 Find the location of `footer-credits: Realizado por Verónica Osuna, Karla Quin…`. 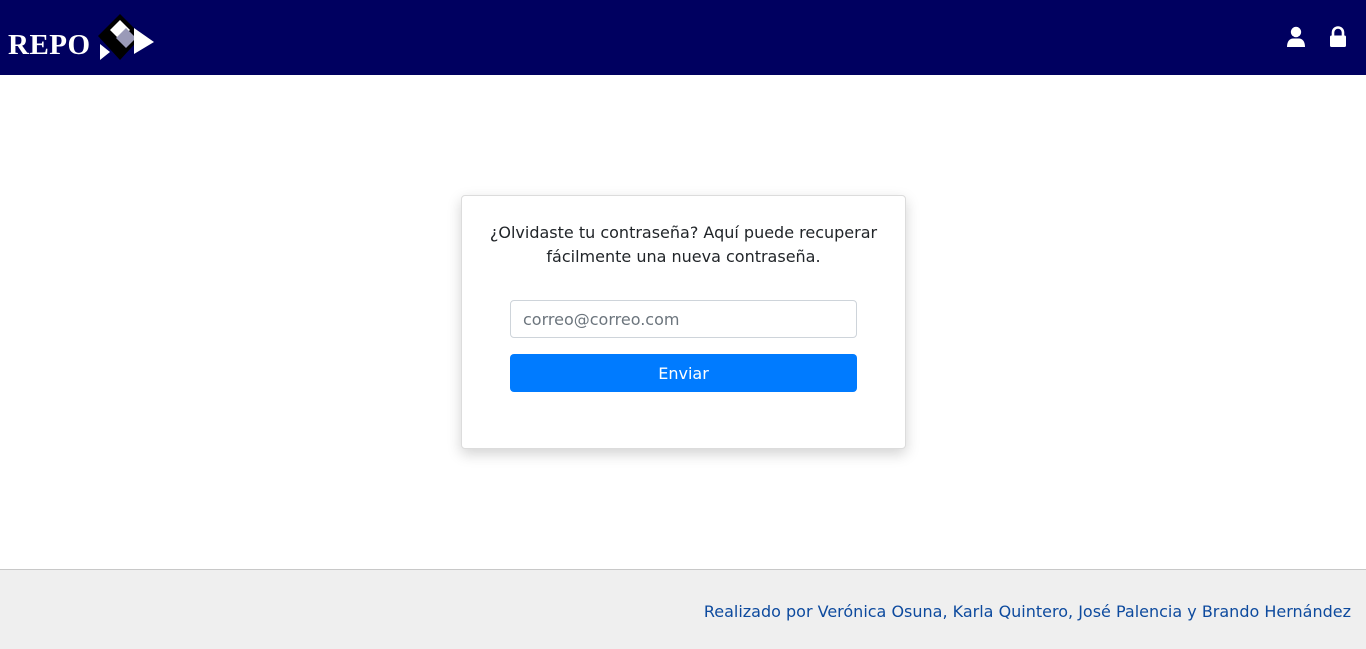

footer-credits: Realizado por Verónica Osuna, Karla Quin… is located at coordinates (1027, 611).